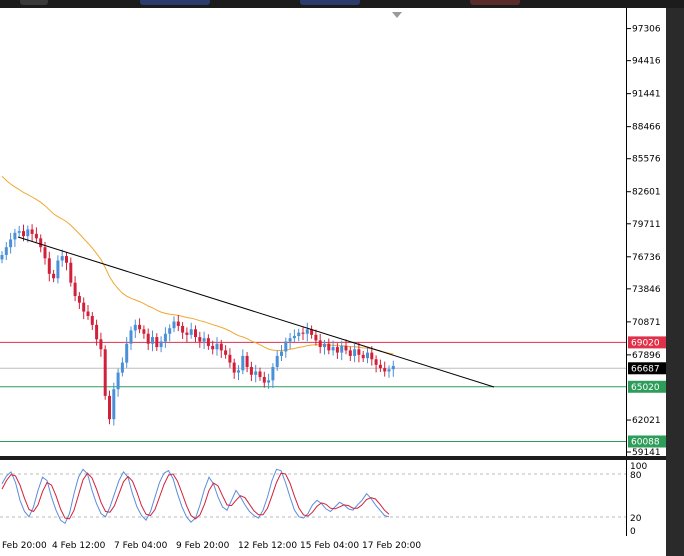 This screenshot has height=556, width=684. What do you see at coordinates (646, 323) in the screenshot?
I see `price-tick-label: 70871` at bounding box center [646, 323].